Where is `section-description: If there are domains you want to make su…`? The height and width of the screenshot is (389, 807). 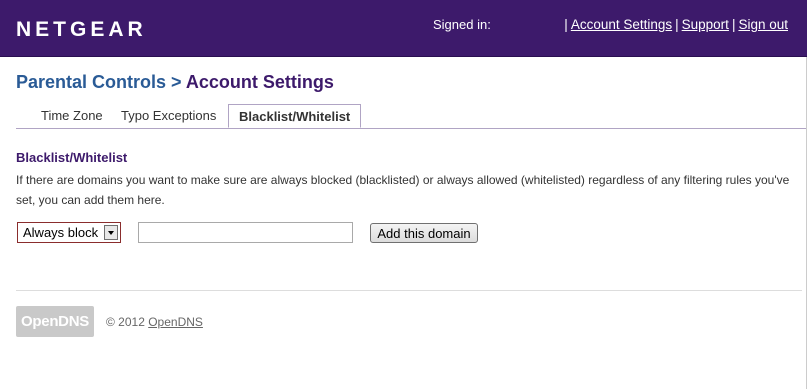 section-description: If there are domains you want to make su… is located at coordinates (403, 190).